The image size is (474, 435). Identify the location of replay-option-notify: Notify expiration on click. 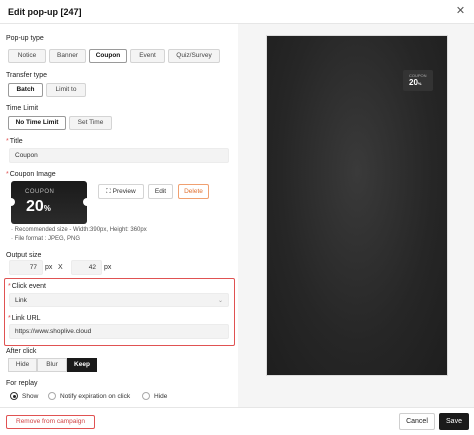
(89, 396).